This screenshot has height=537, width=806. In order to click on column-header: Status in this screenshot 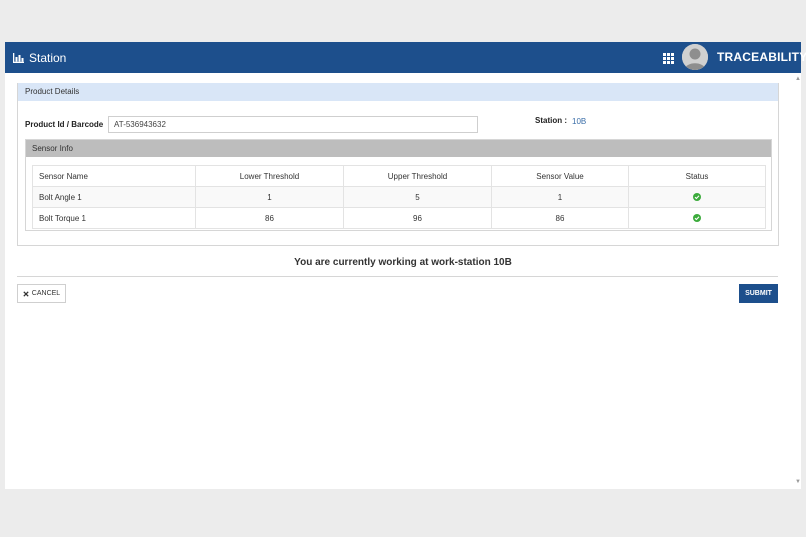, I will do `click(697, 176)`.